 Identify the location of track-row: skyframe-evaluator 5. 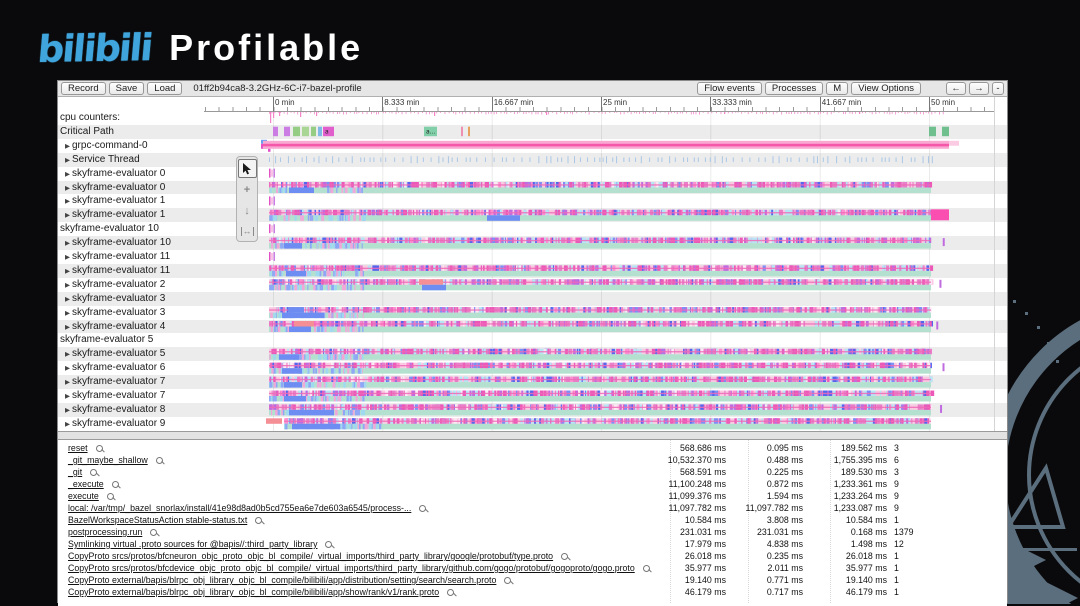
(132, 340).